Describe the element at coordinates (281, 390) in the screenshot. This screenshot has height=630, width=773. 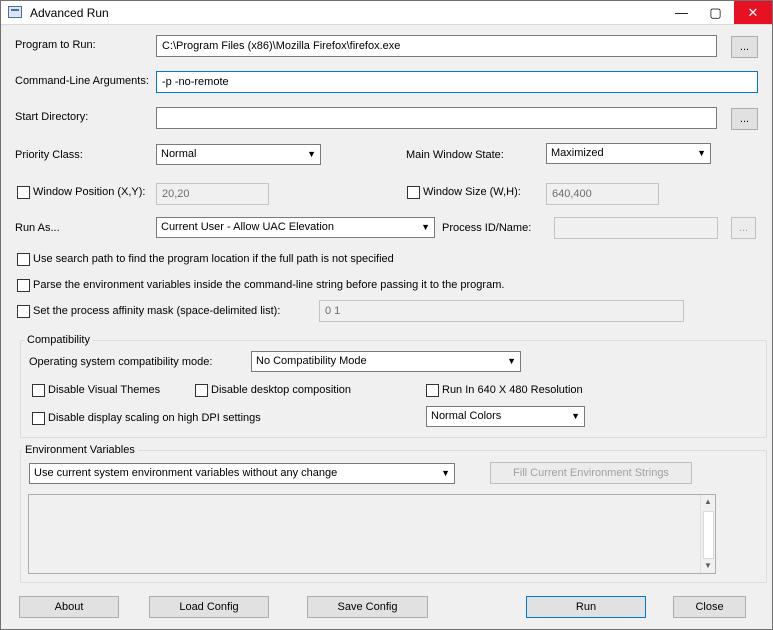
I see `disable-desktop-composition-label: Disable desktop composition` at that location.